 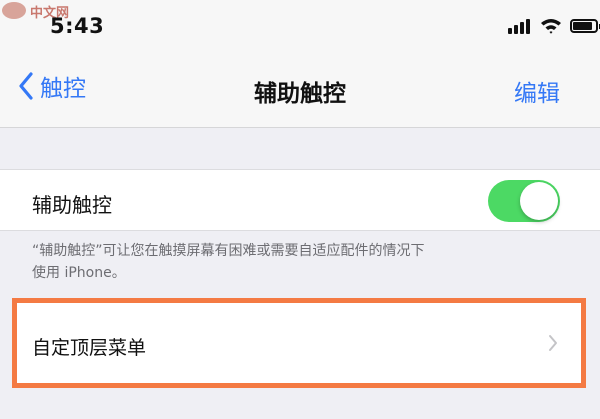 I want to click on section-spacer, so click(x=300, y=149).